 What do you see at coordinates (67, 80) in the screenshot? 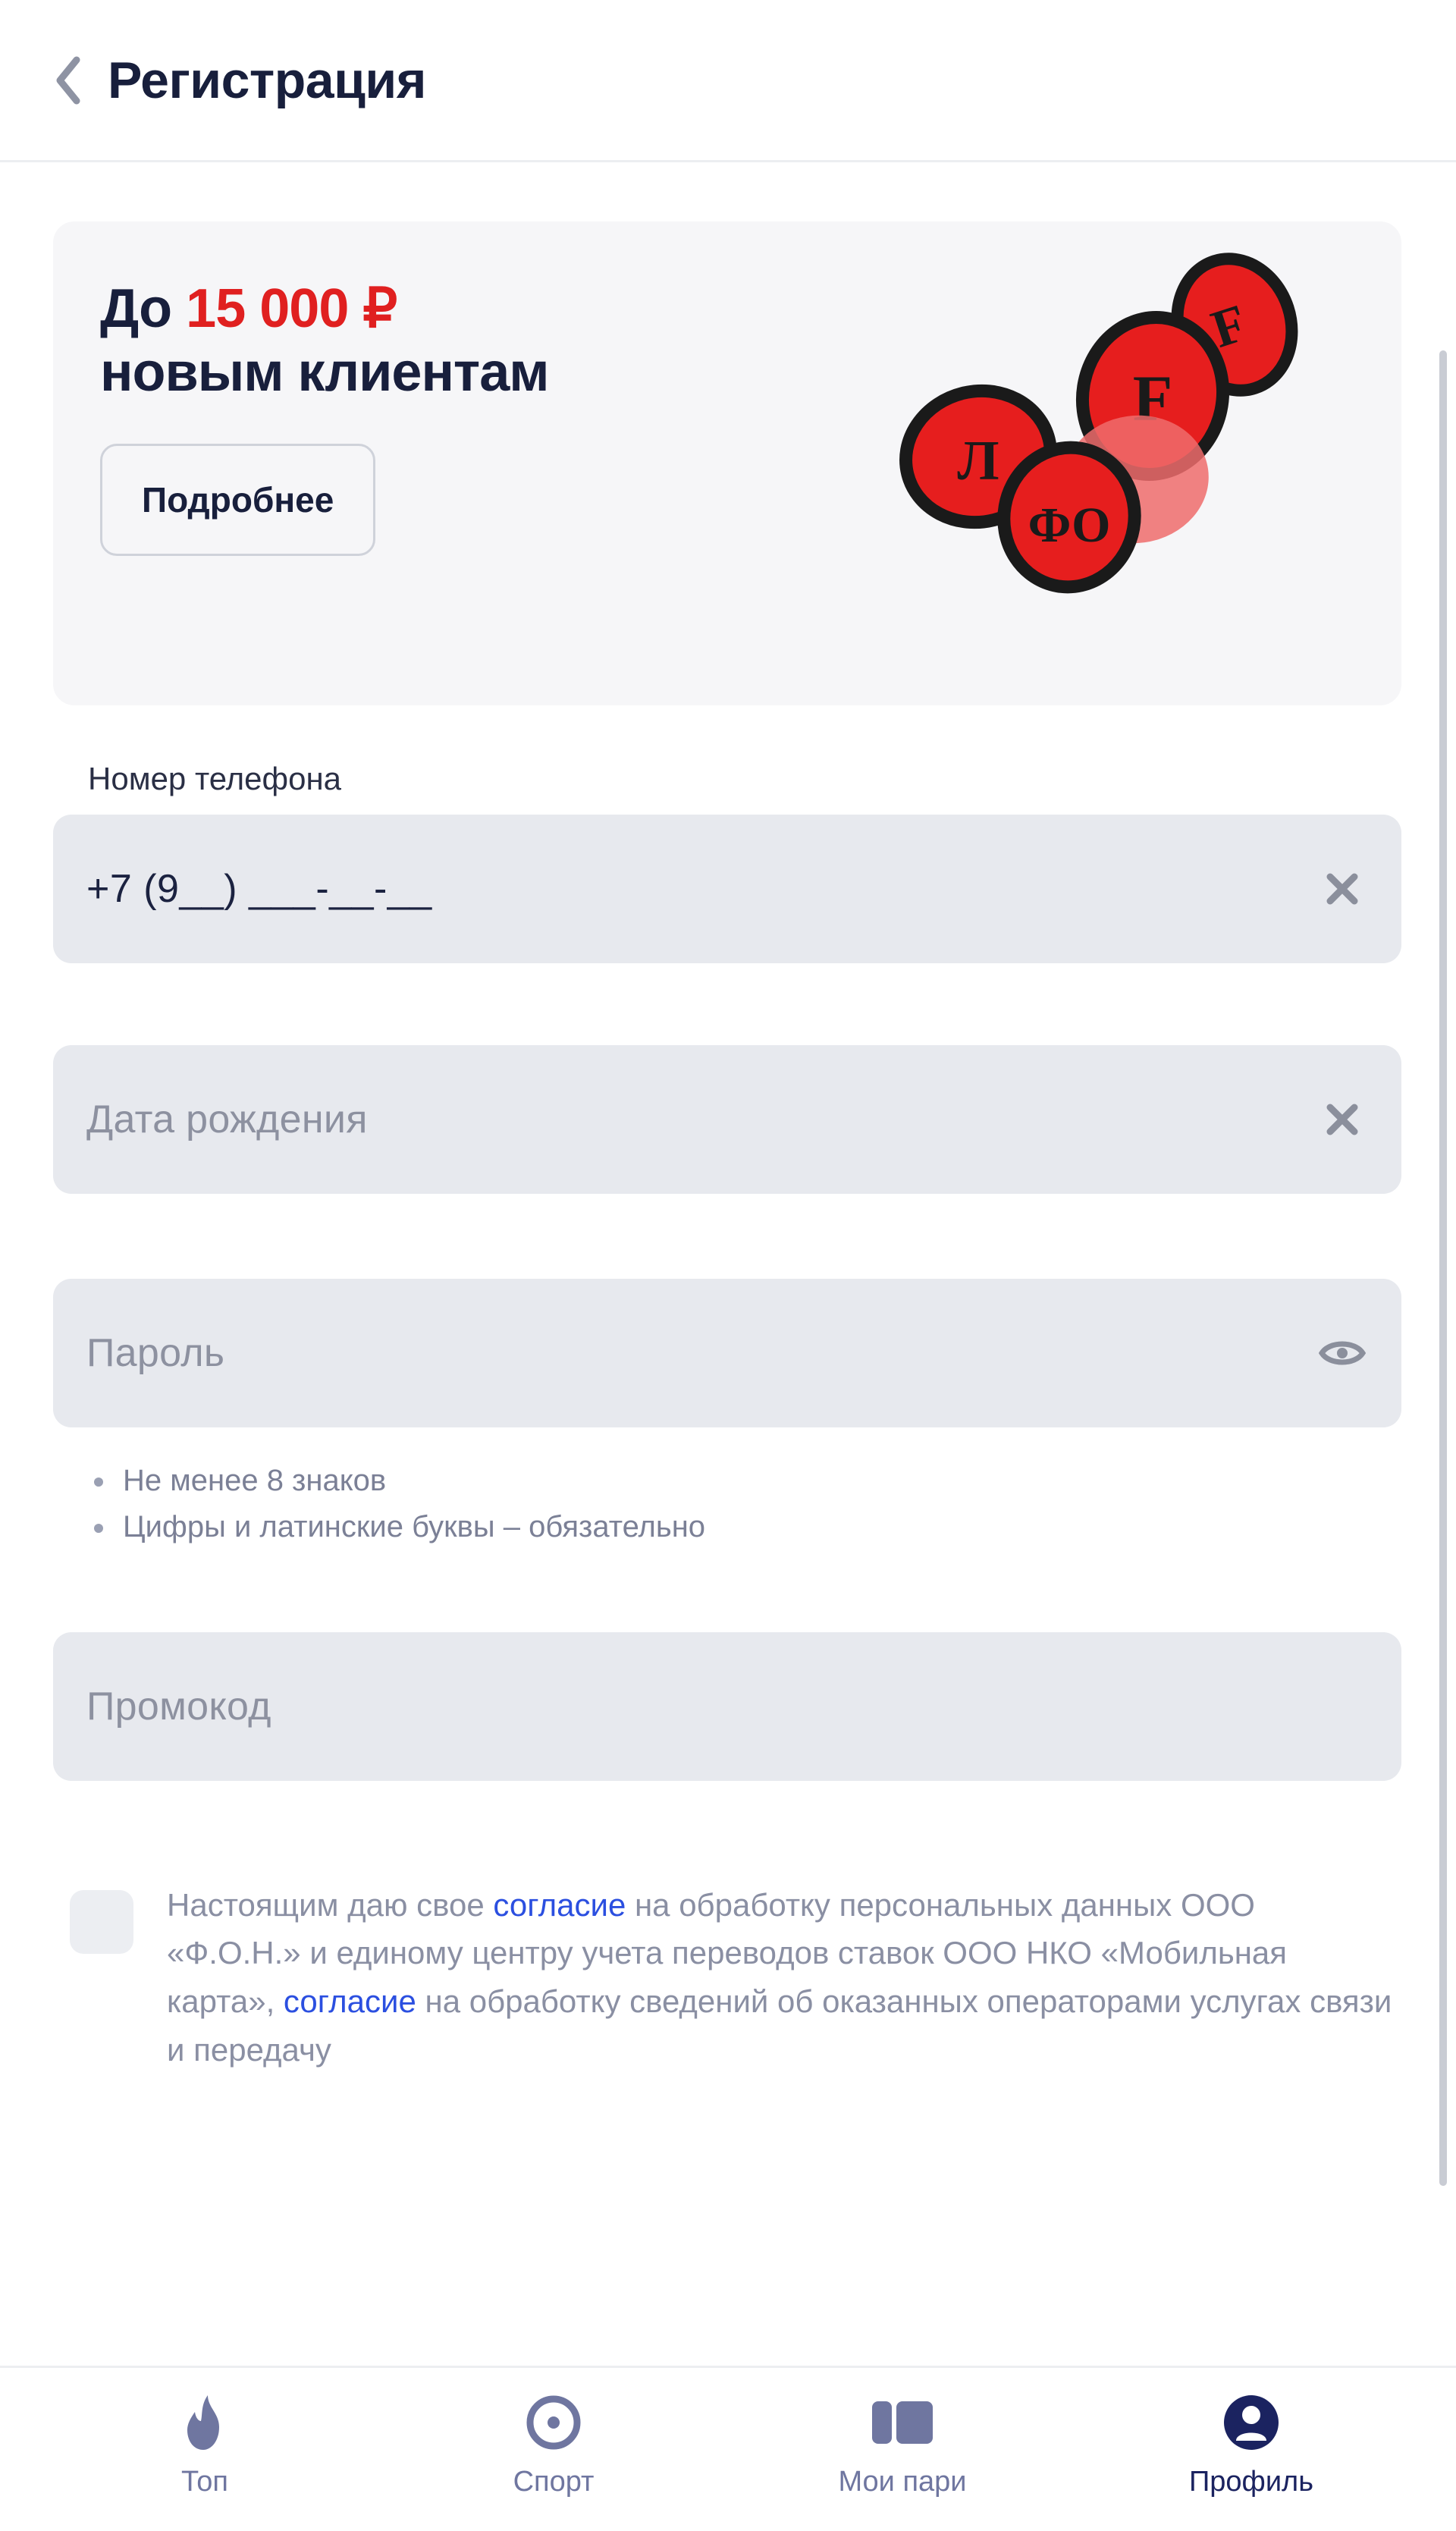
I see `chevron-left-icon` at bounding box center [67, 80].